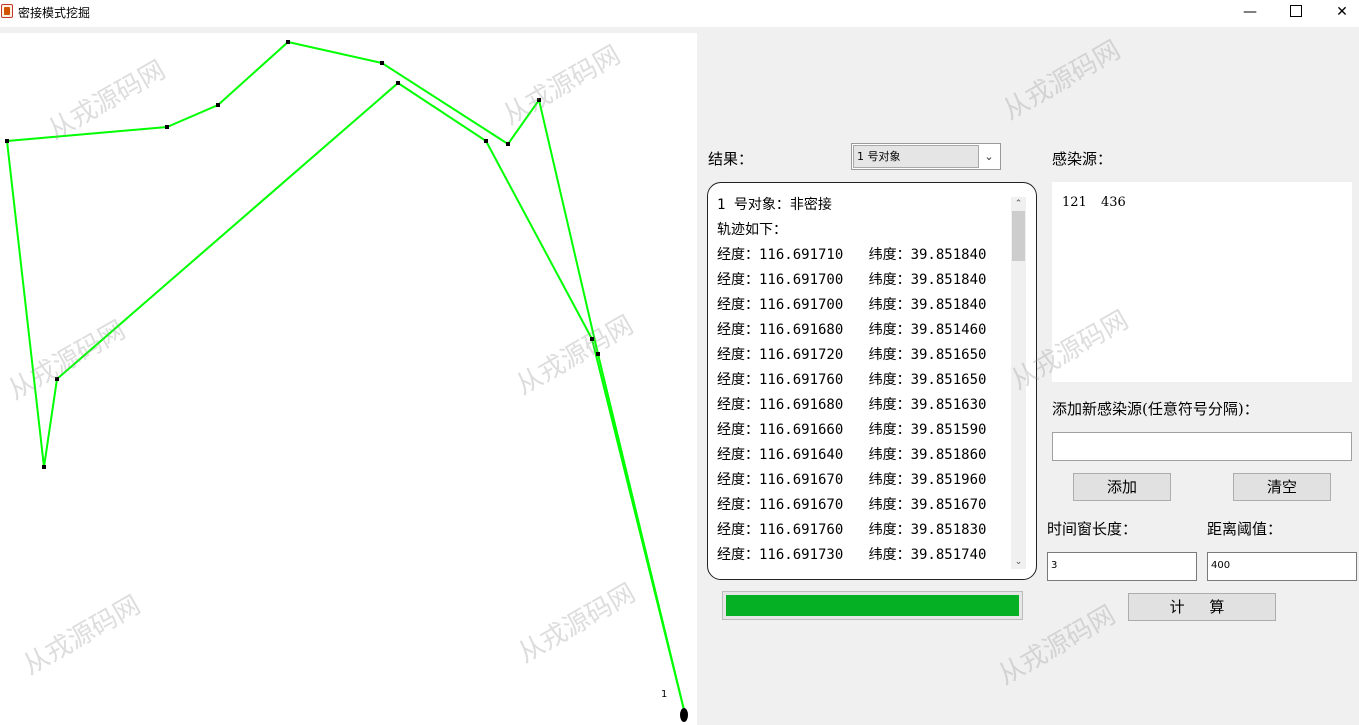  What do you see at coordinates (1339, 13) in the screenshot?
I see `close-button: ✕` at bounding box center [1339, 13].